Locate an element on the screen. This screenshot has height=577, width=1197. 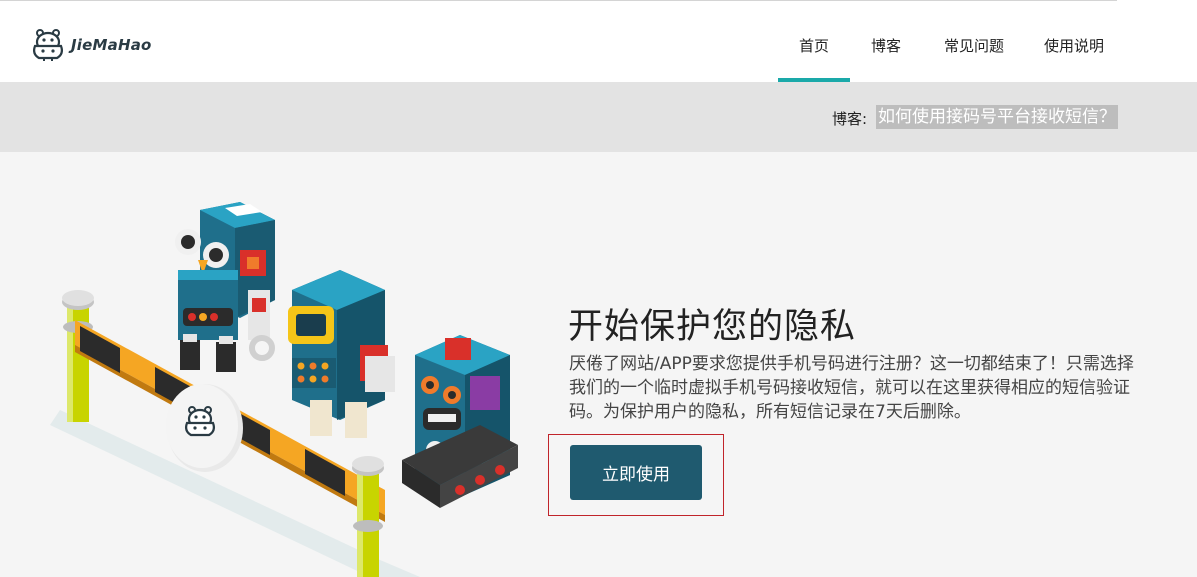
hippo-icon is located at coordinates (200, 421).